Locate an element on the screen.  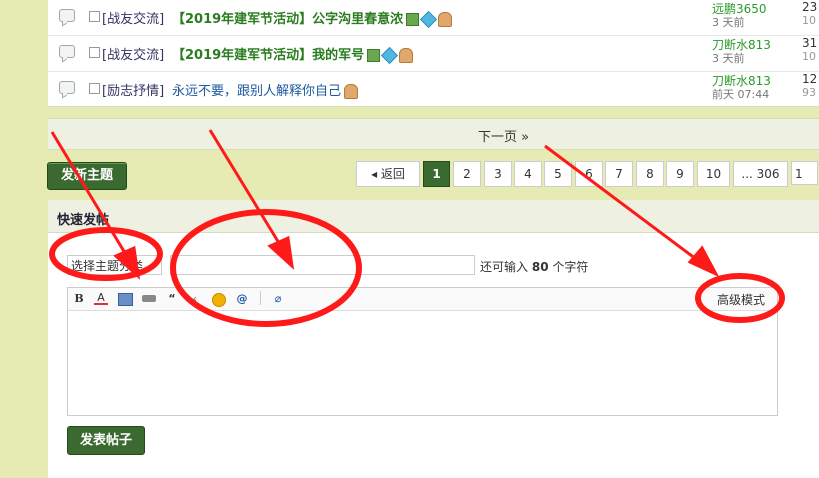
annotation-ellipse-type is located at coordinates (106, 254).